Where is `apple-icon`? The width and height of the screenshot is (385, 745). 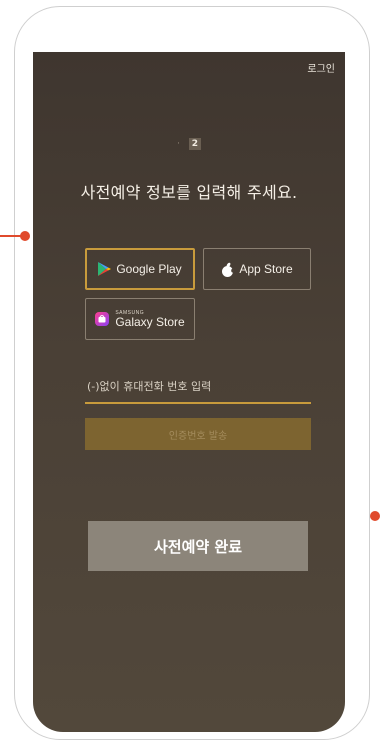 apple-icon is located at coordinates (228, 269).